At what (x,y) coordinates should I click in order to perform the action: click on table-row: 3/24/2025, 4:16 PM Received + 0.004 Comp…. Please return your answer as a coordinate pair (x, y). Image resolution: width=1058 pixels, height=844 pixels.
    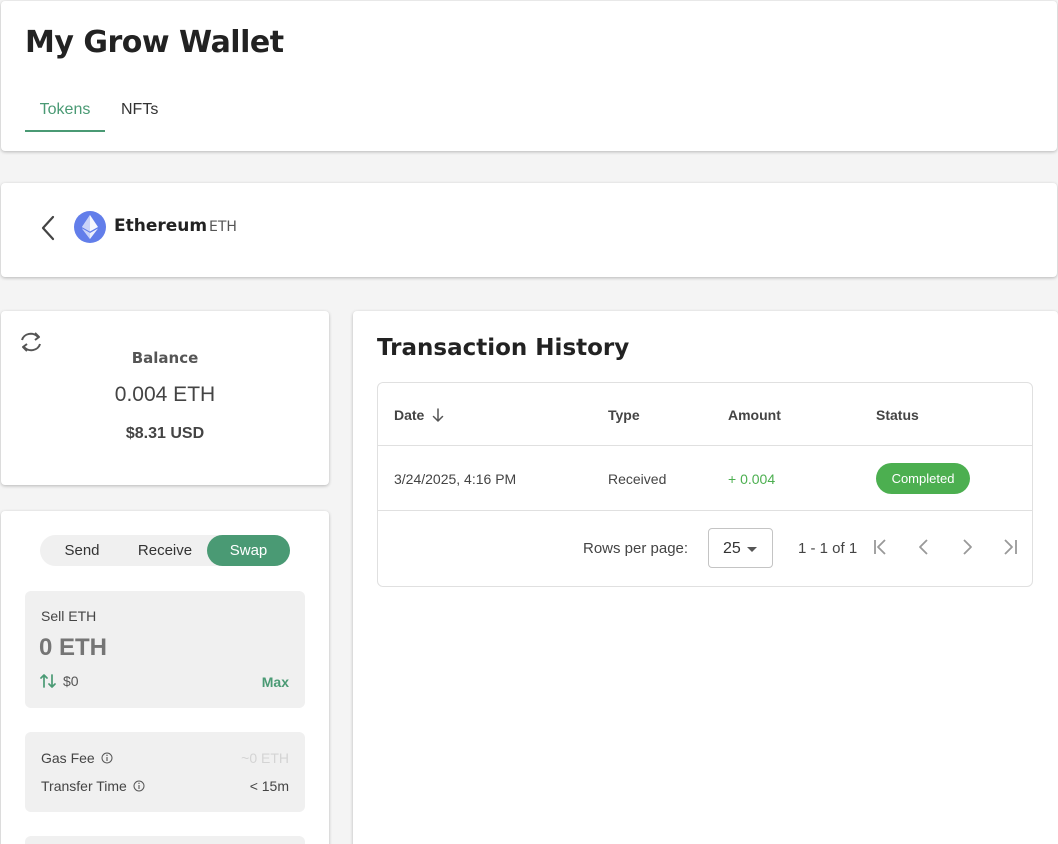
    Looking at the image, I should click on (705, 479).